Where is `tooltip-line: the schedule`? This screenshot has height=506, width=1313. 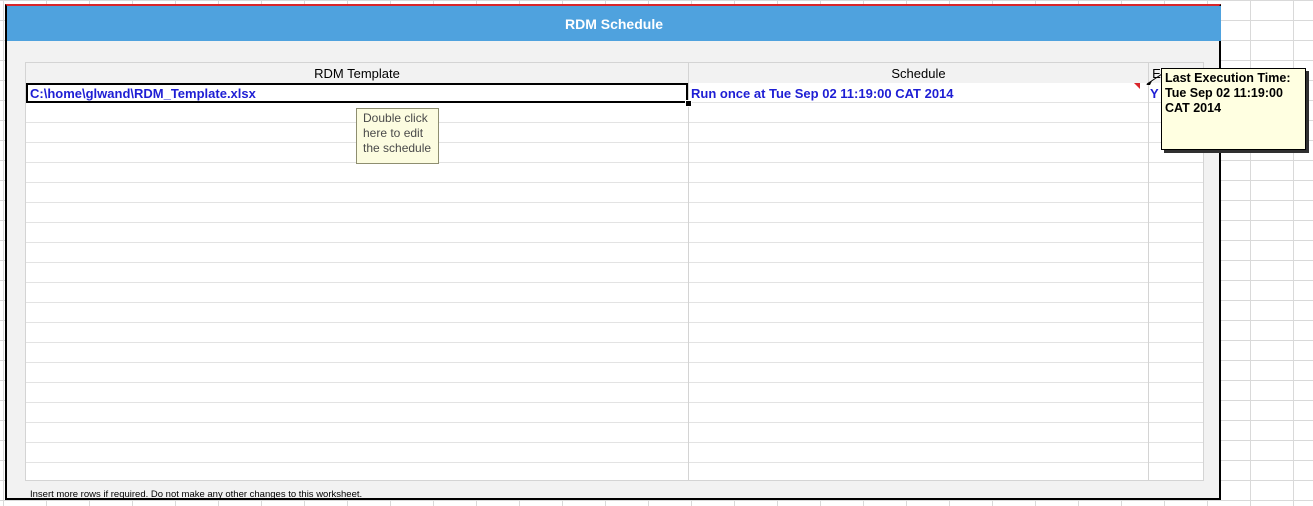 tooltip-line: the schedule is located at coordinates (397, 148).